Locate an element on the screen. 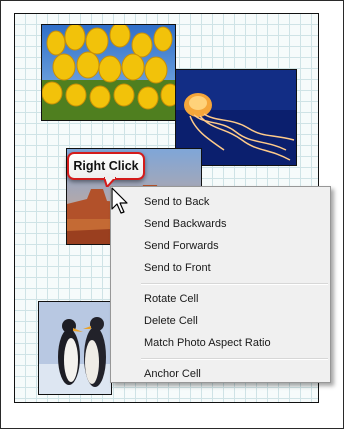 The image size is (344, 429). menu-item-send-backwards: Send Backwards is located at coordinates (220, 224).